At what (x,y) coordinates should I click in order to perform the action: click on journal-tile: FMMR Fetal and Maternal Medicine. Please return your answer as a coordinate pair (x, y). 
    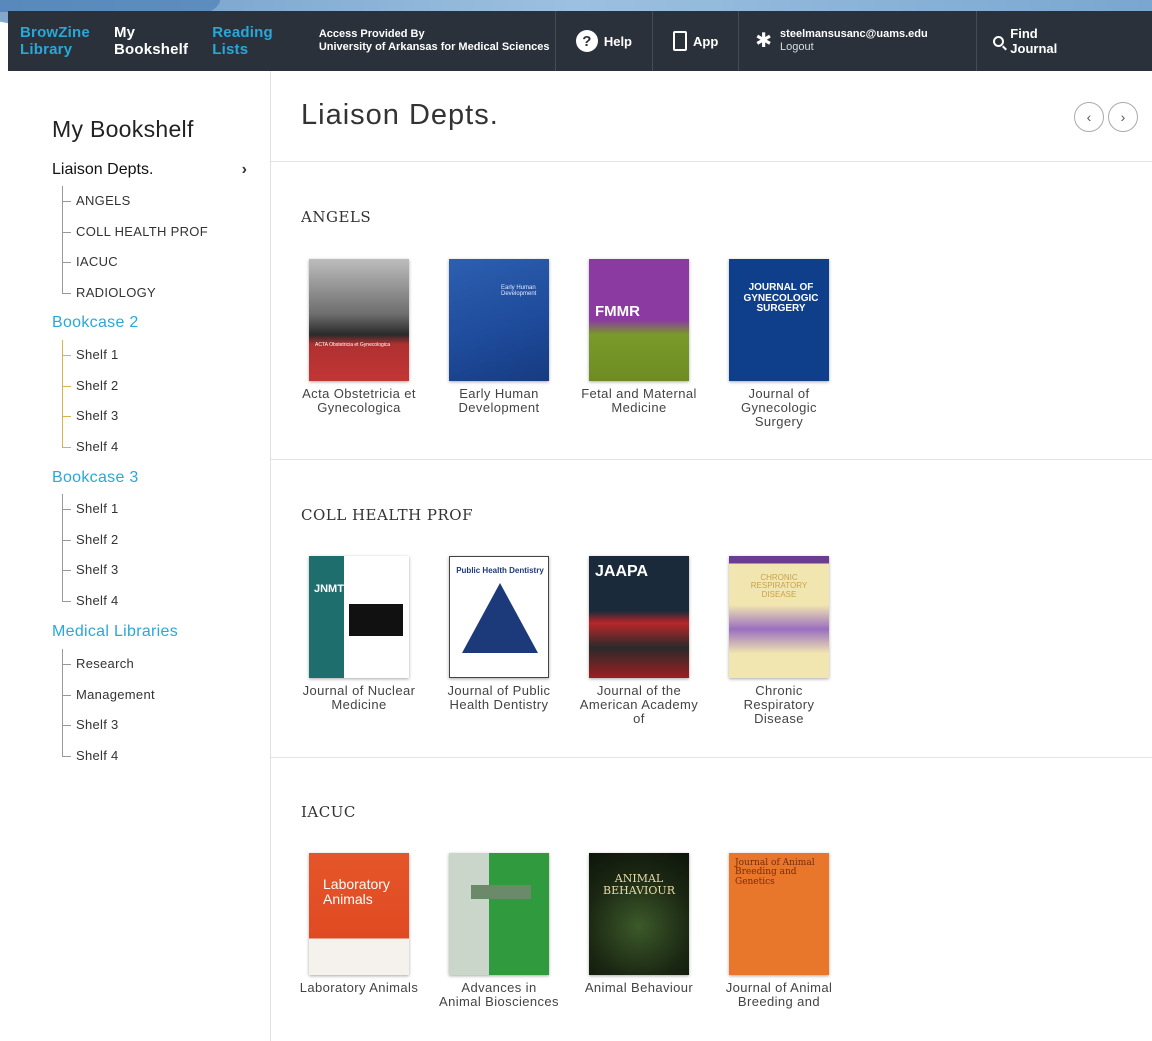
    Looking at the image, I should click on (638, 344).